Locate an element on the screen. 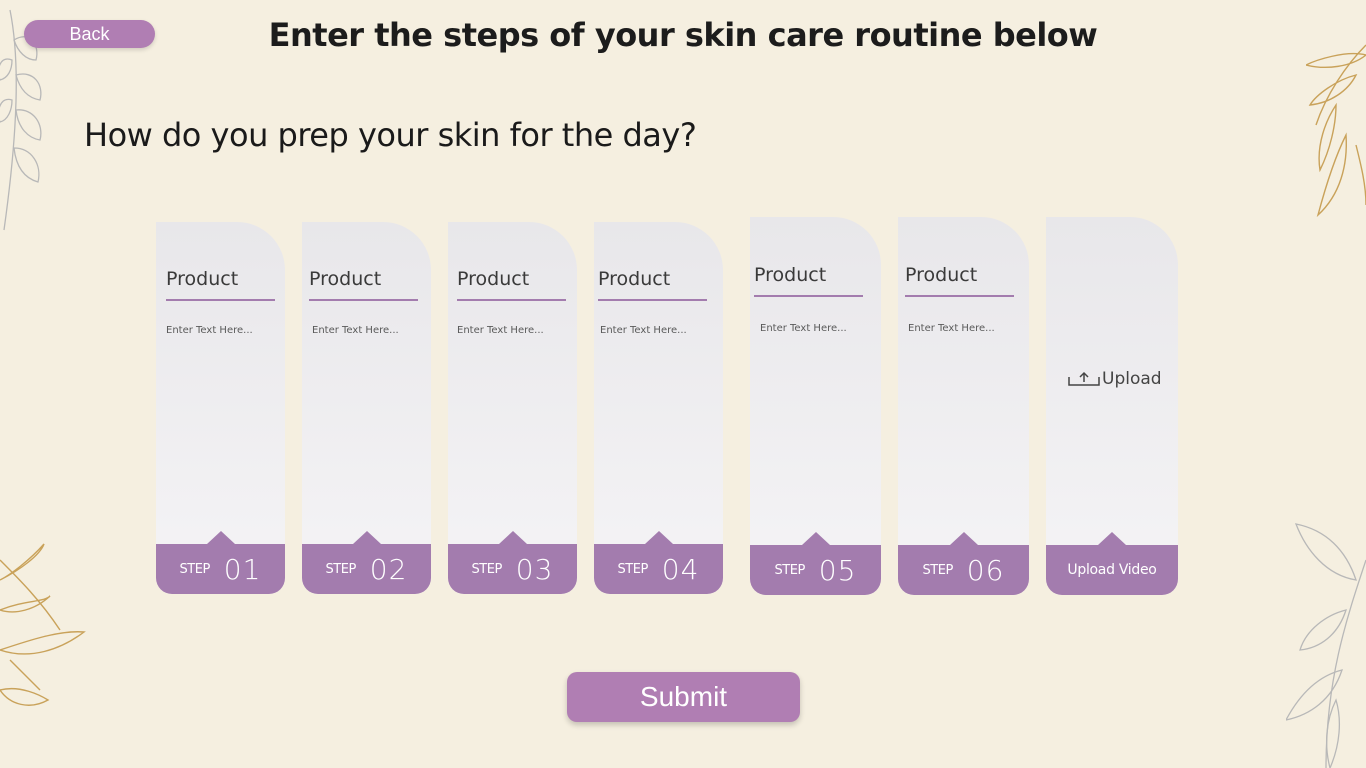  step-badge: STEP 03 is located at coordinates (512, 569).